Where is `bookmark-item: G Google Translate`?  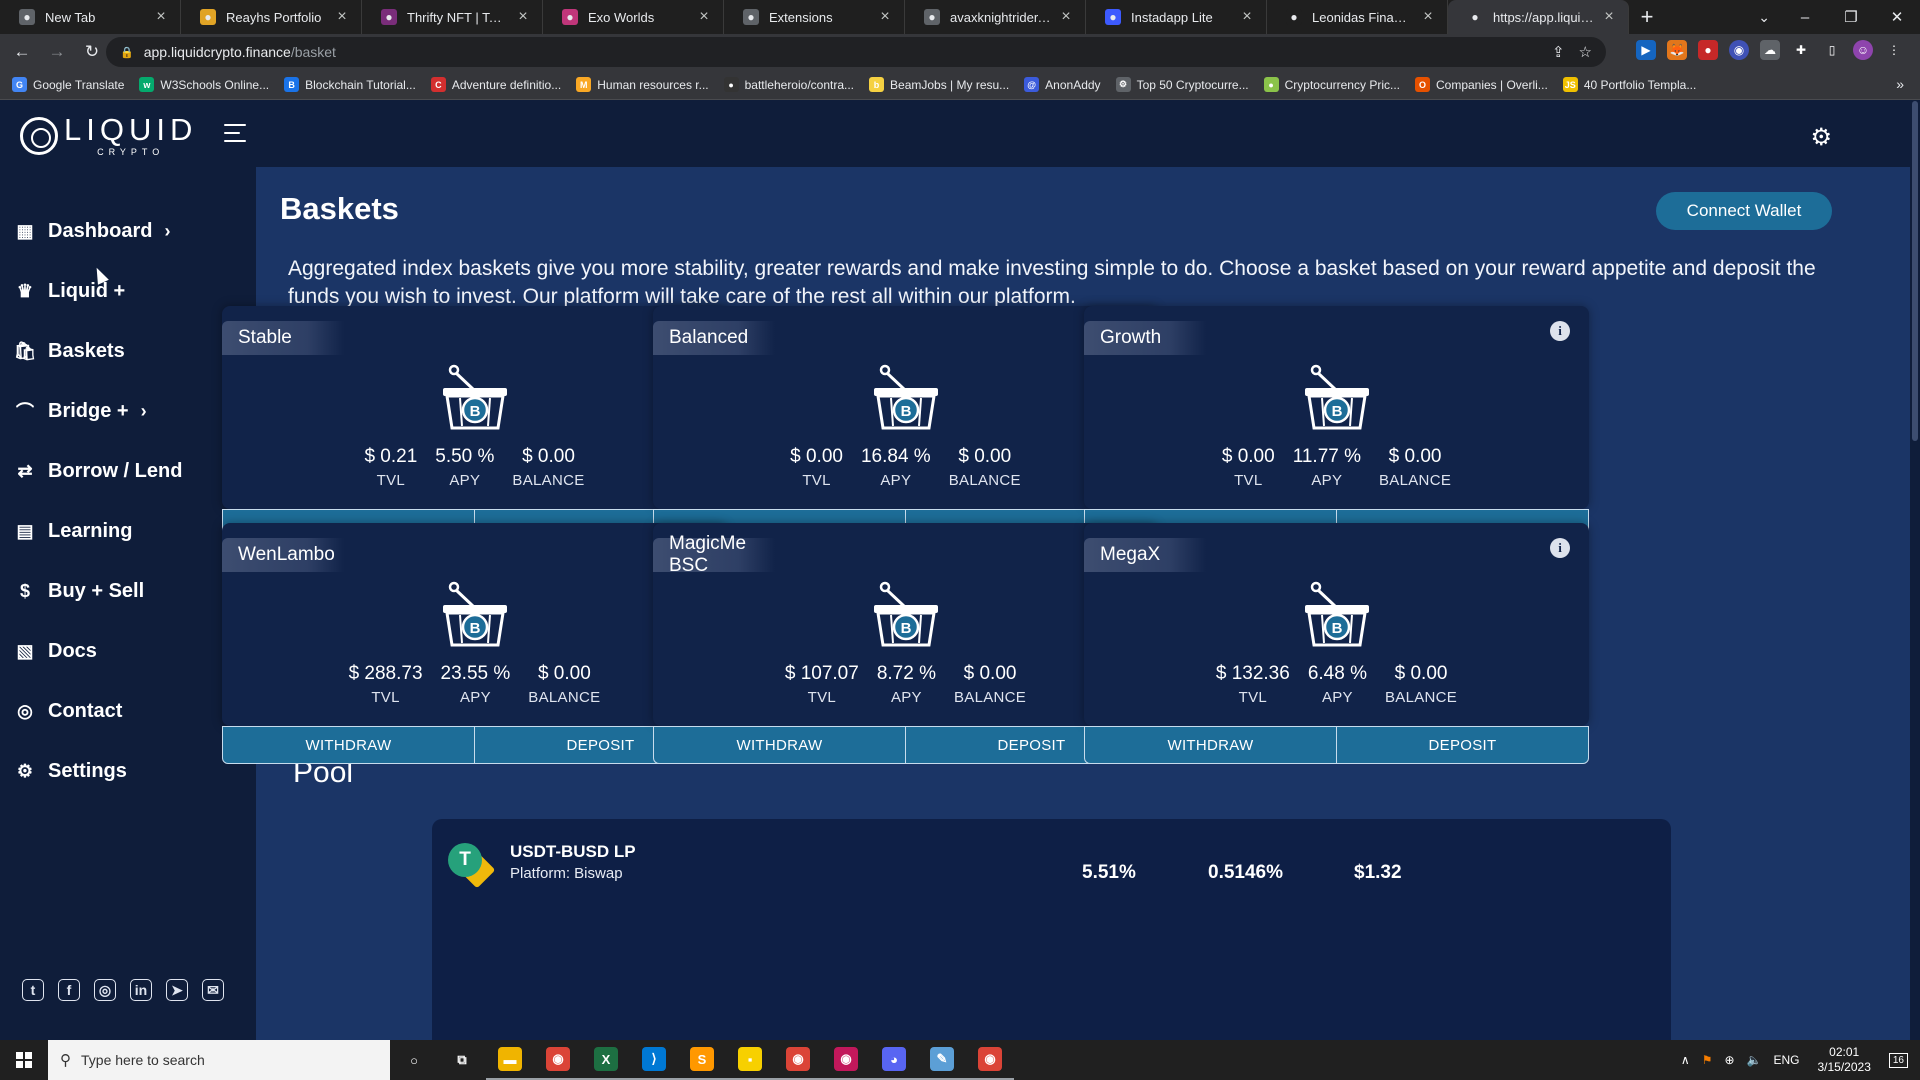
bookmark-item: G Google Translate is located at coordinates (68, 84).